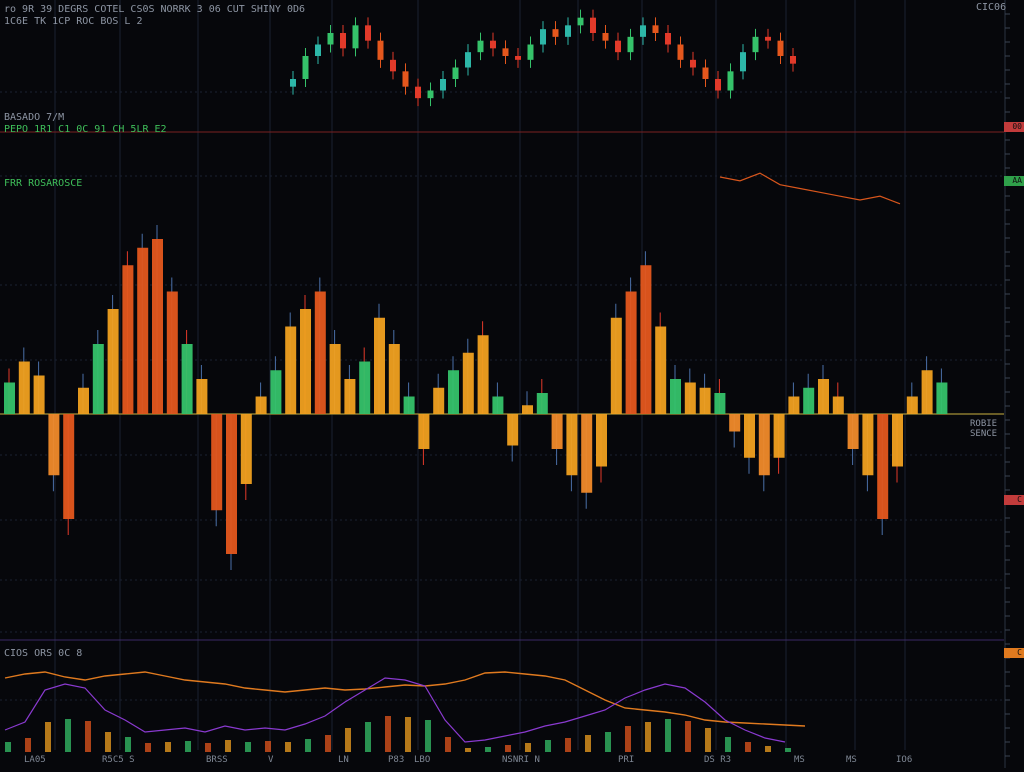  I want to click on x-tick-5: LN, so click(343, 760).